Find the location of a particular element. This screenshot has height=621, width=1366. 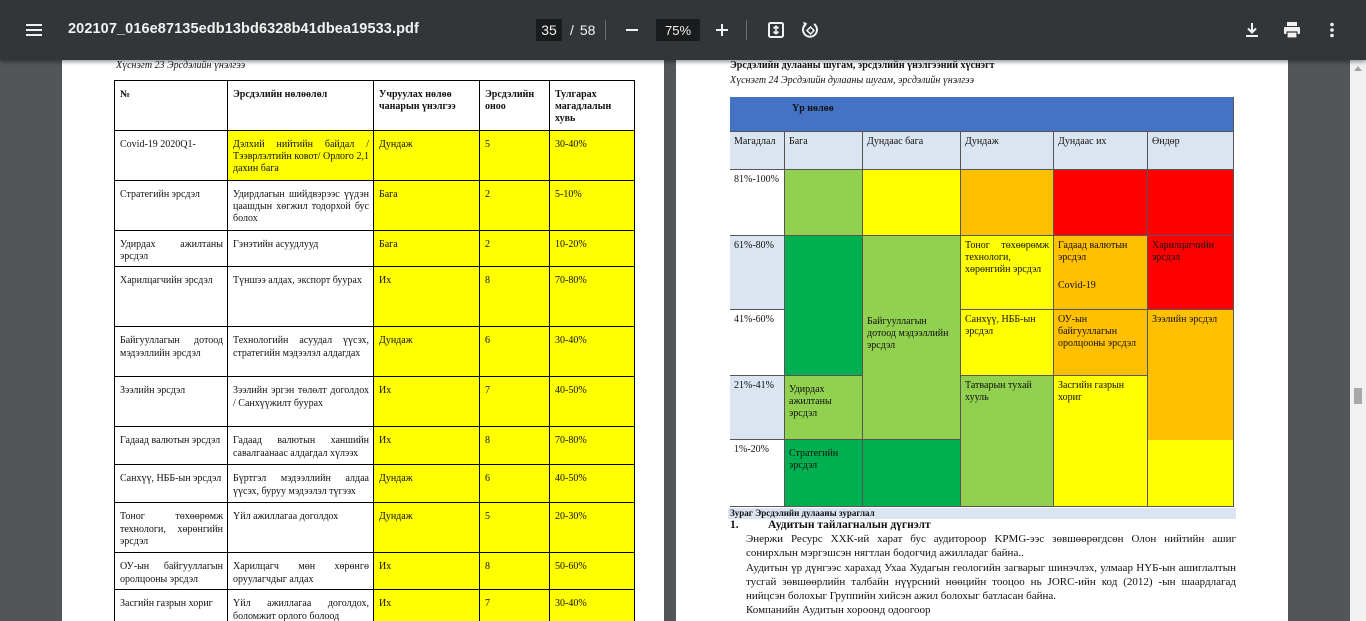

download-icon is located at coordinates (1252, 30).